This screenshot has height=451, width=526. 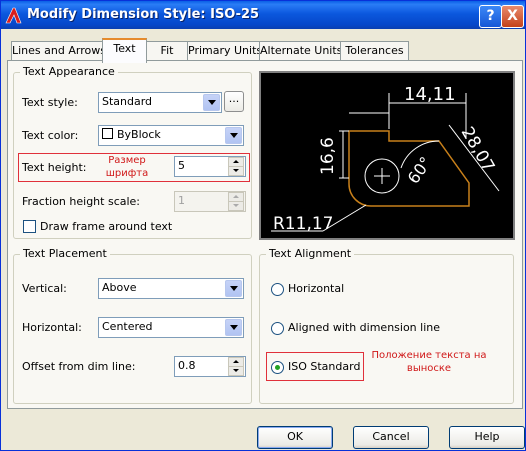 I want to click on radio-iso-standard, so click(x=277, y=367).